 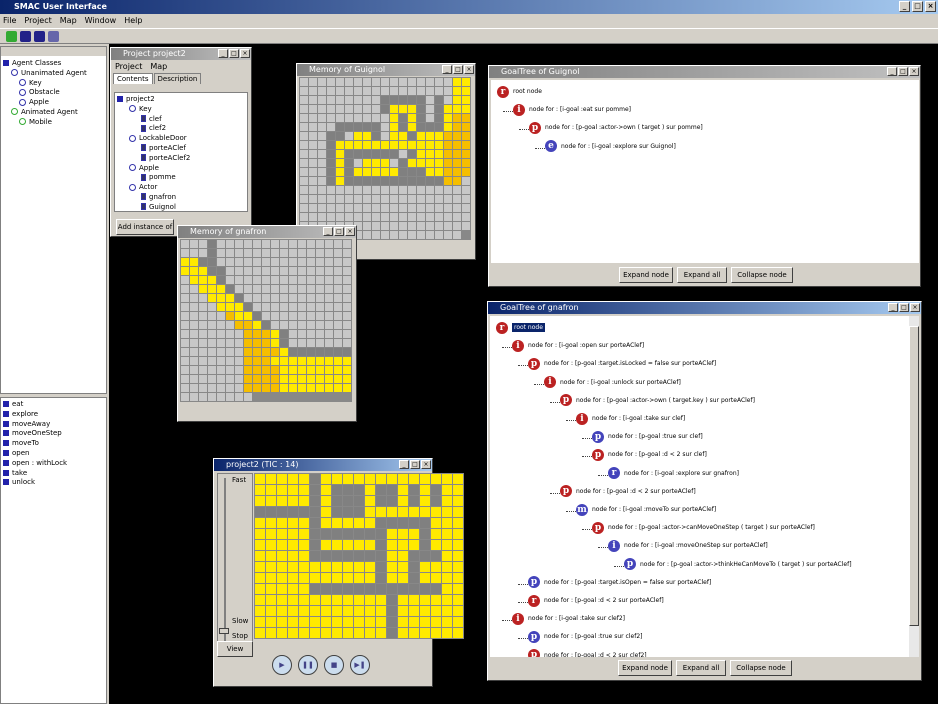 What do you see at coordinates (11, 36) in the screenshot?
I see `refresh-icon` at bounding box center [11, 36].